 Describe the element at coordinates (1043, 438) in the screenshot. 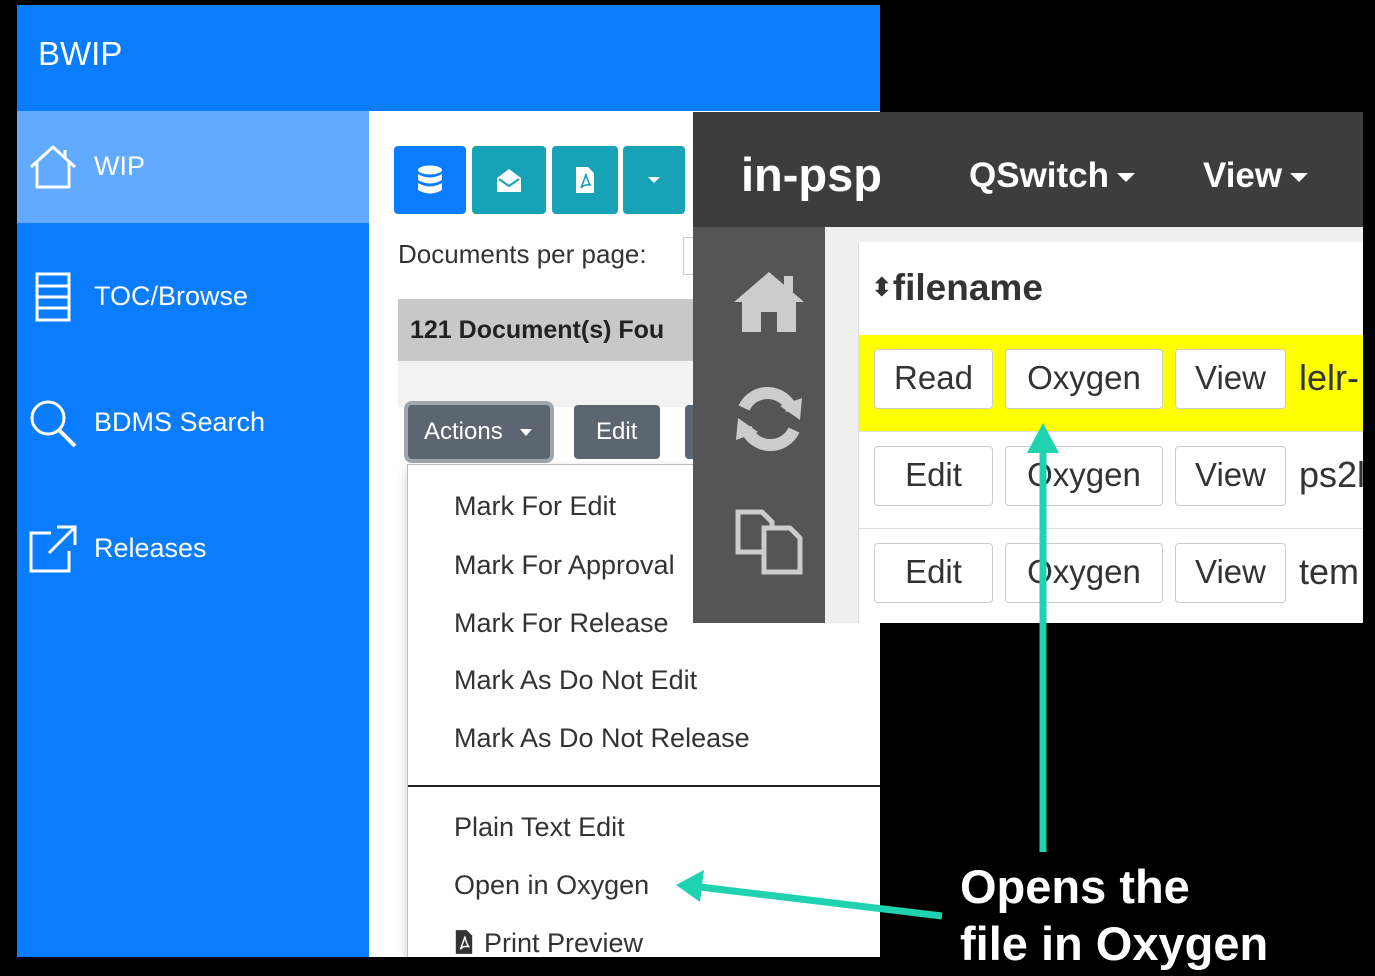

I see `arrowhead-up` at that location.